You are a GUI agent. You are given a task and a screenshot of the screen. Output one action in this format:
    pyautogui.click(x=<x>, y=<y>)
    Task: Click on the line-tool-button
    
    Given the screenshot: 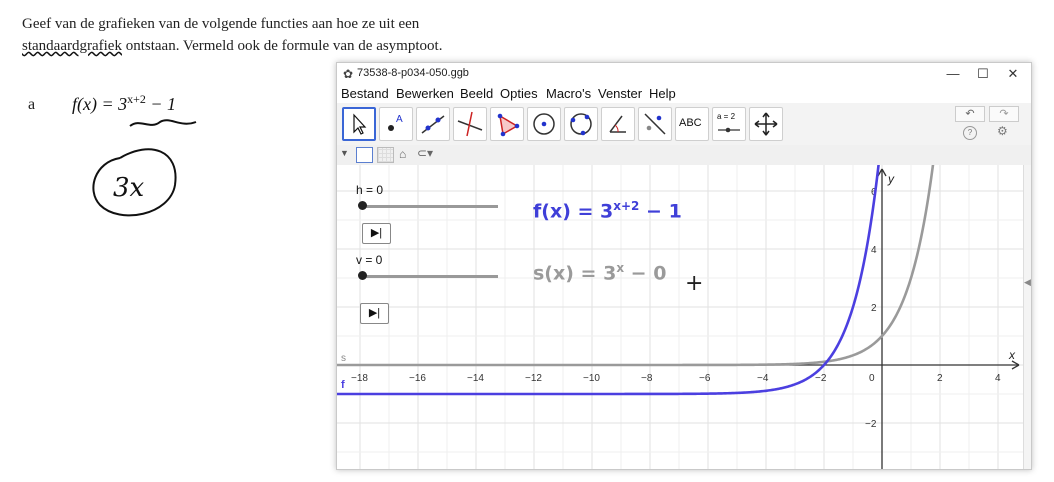 What is the action you would take?
    pyautogui.click(x=433, y=124)
    